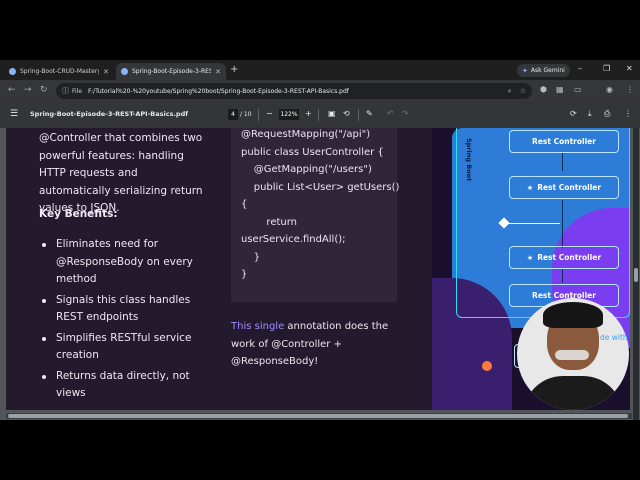 Image resolution: width=640 pixels, height=480 pixels. Describe the element at coordinates (293, 239) in the screenshot. I see `code-line: userService.findAll();` at that location.